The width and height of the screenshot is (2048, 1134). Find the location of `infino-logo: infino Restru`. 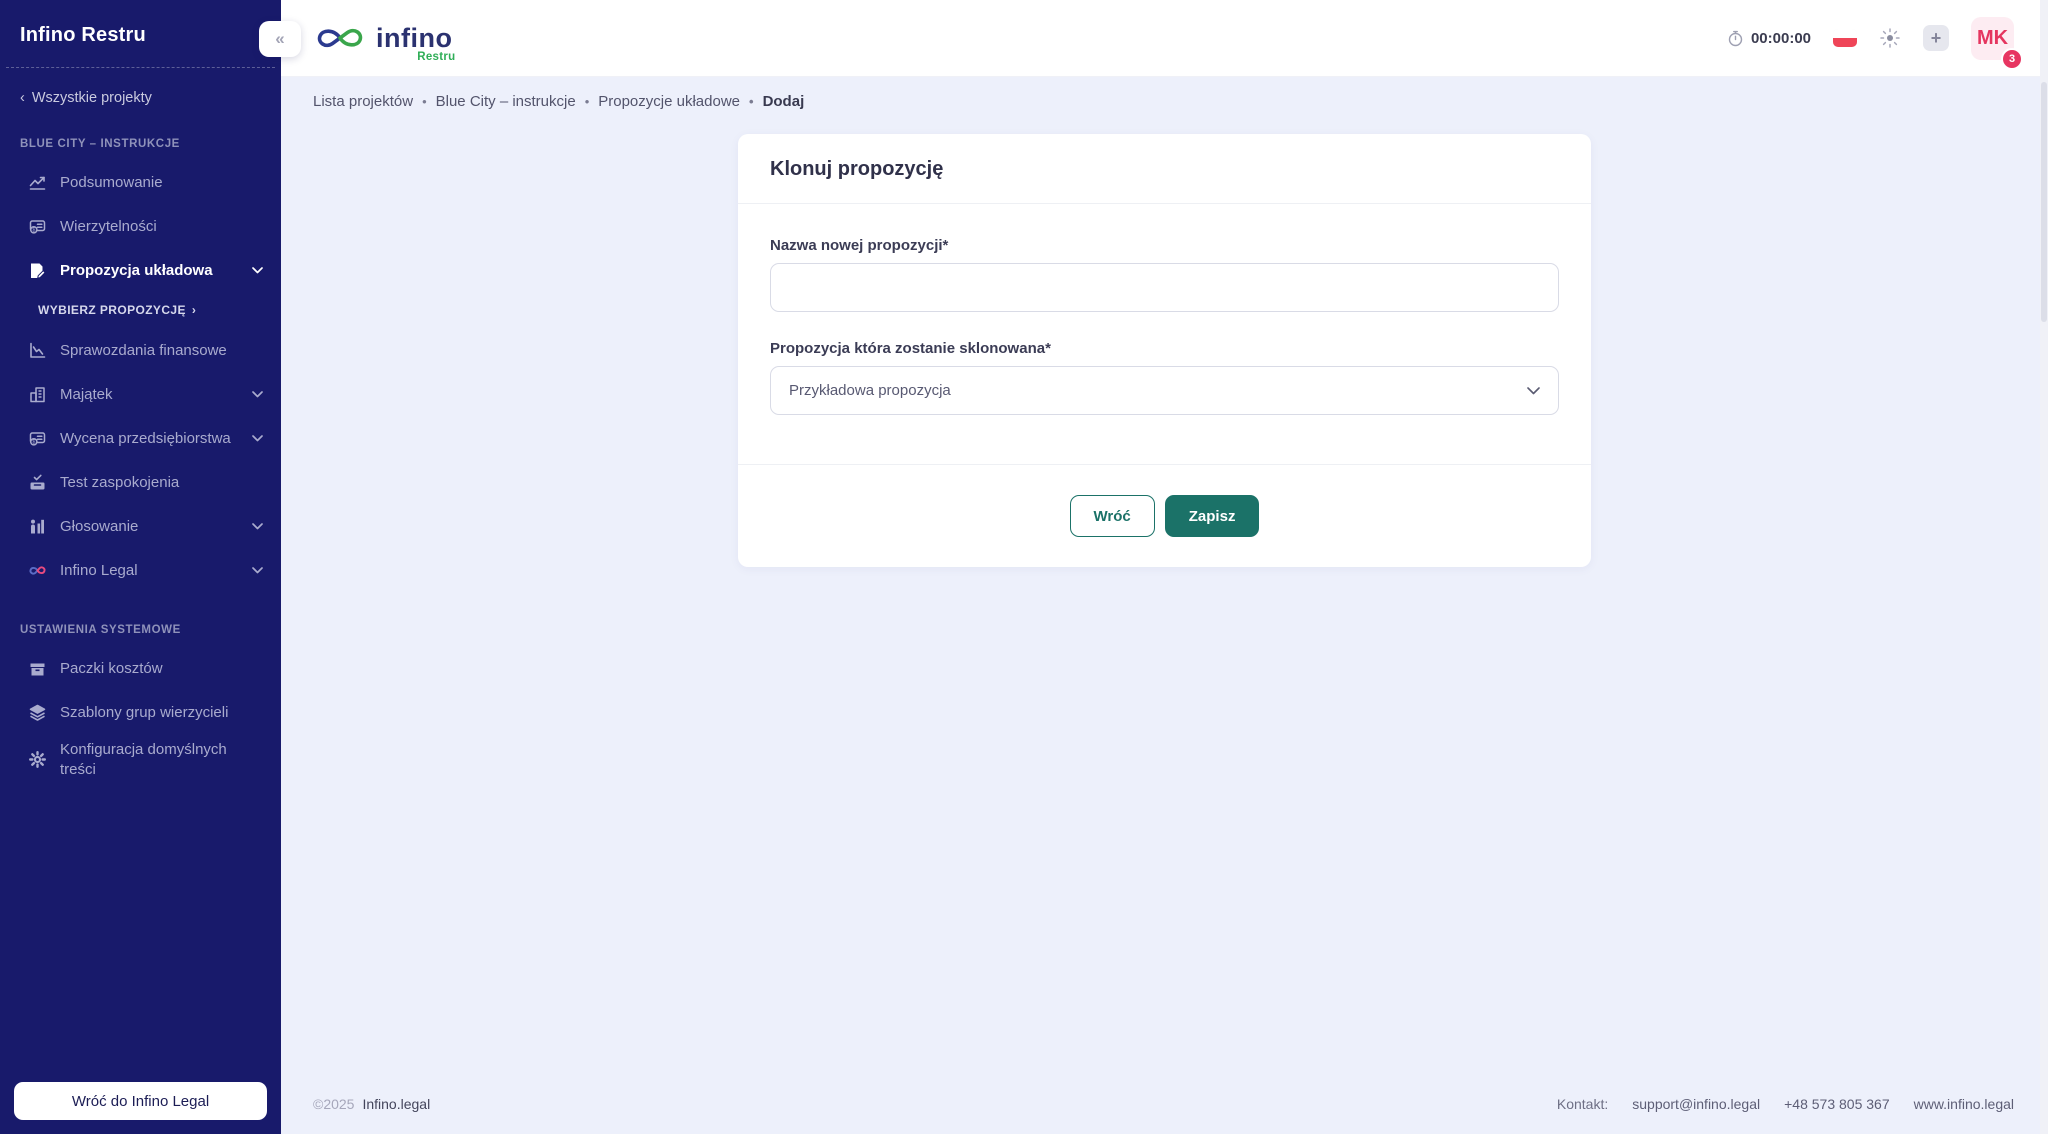

infino-logo: infino Restru is located at coordinates (384, 41).